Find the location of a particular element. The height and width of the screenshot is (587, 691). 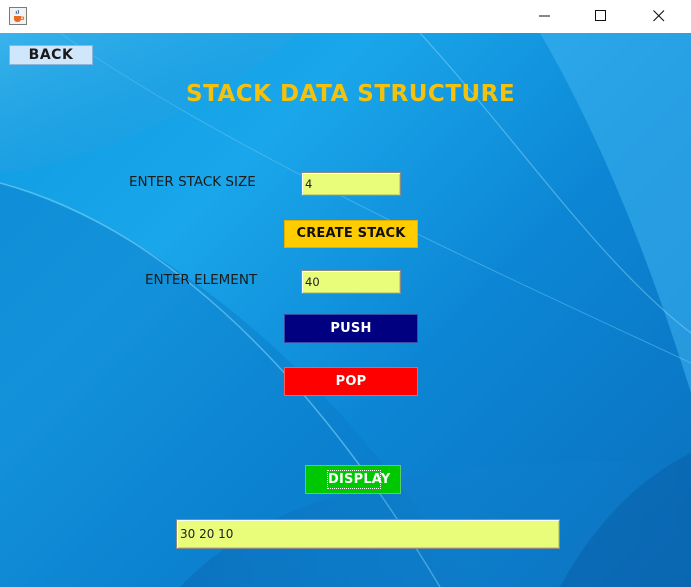

stack-output-field: 30 20 10 is located at coordinates (368, 534).